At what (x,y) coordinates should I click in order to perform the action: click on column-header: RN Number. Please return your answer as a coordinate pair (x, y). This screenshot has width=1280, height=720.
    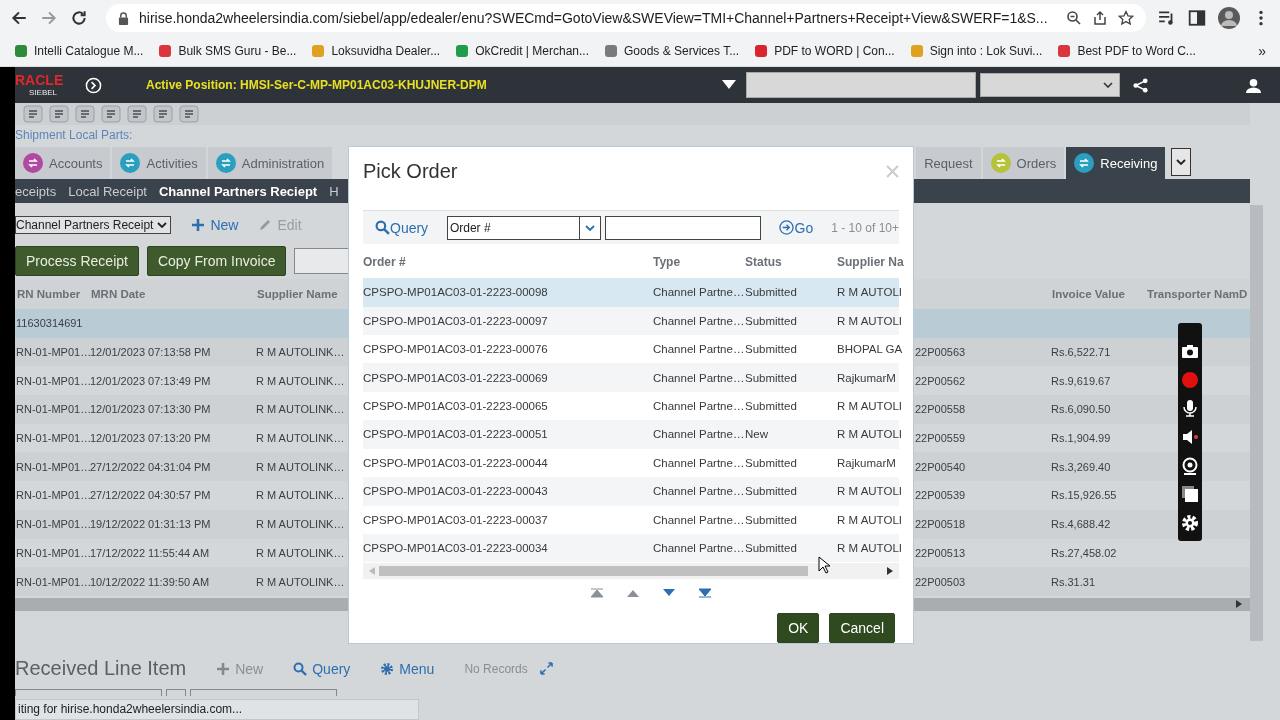
    Looking at the image, I should click on (52, 294).